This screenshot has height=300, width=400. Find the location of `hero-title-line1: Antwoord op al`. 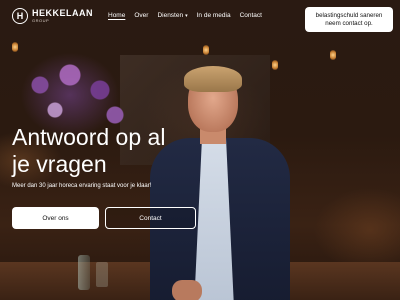

hero-title-line1: Antwoord op al is located at coordinates (89, 137).